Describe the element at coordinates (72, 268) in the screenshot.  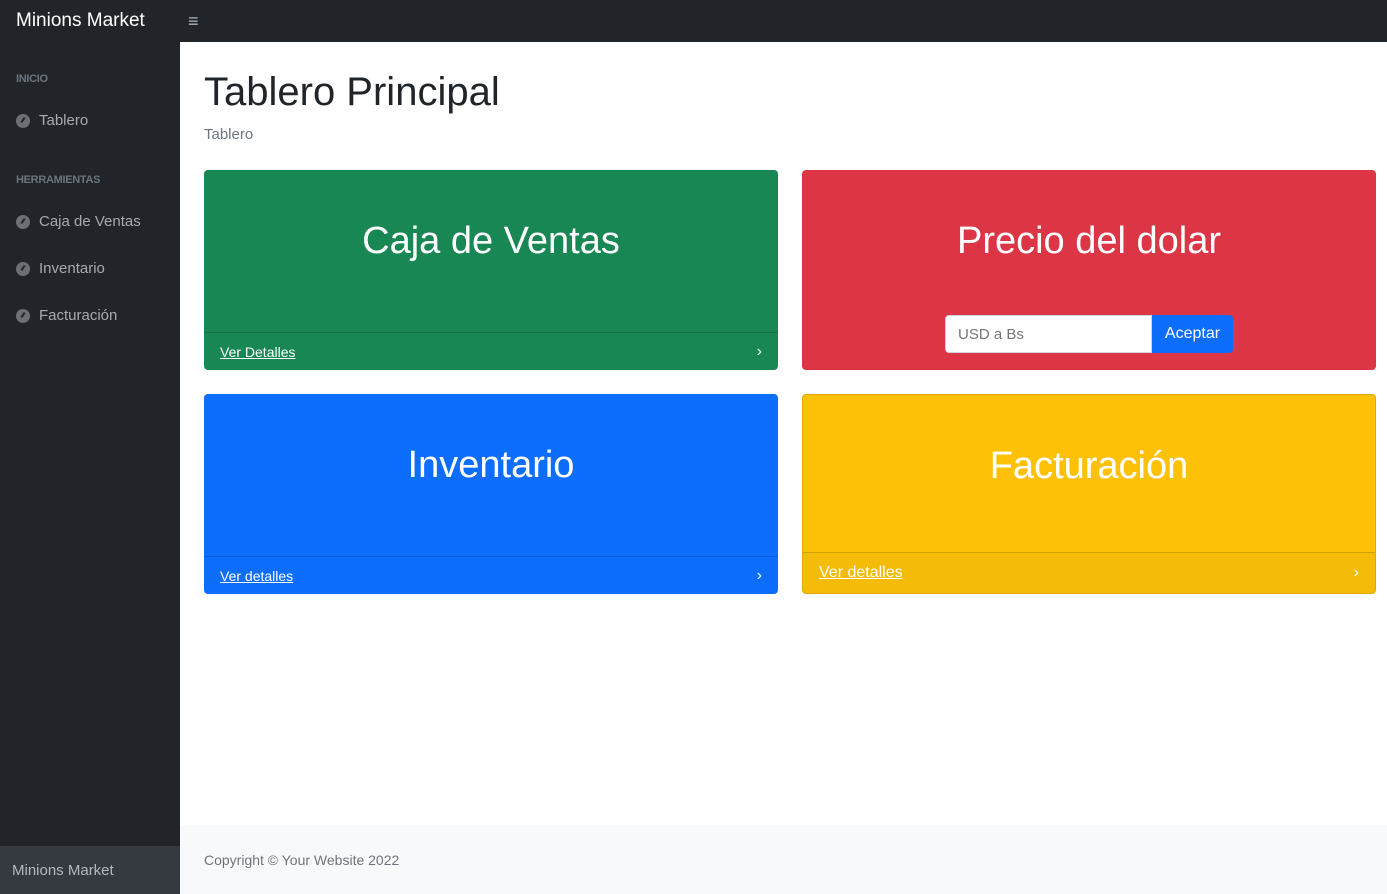
I see `sidebar-item-label: Inventario` at that location.